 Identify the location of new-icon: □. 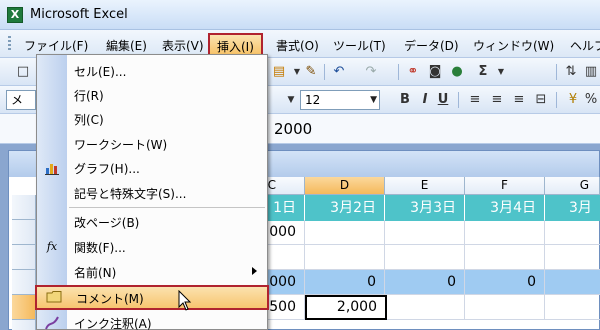
(23, 72).